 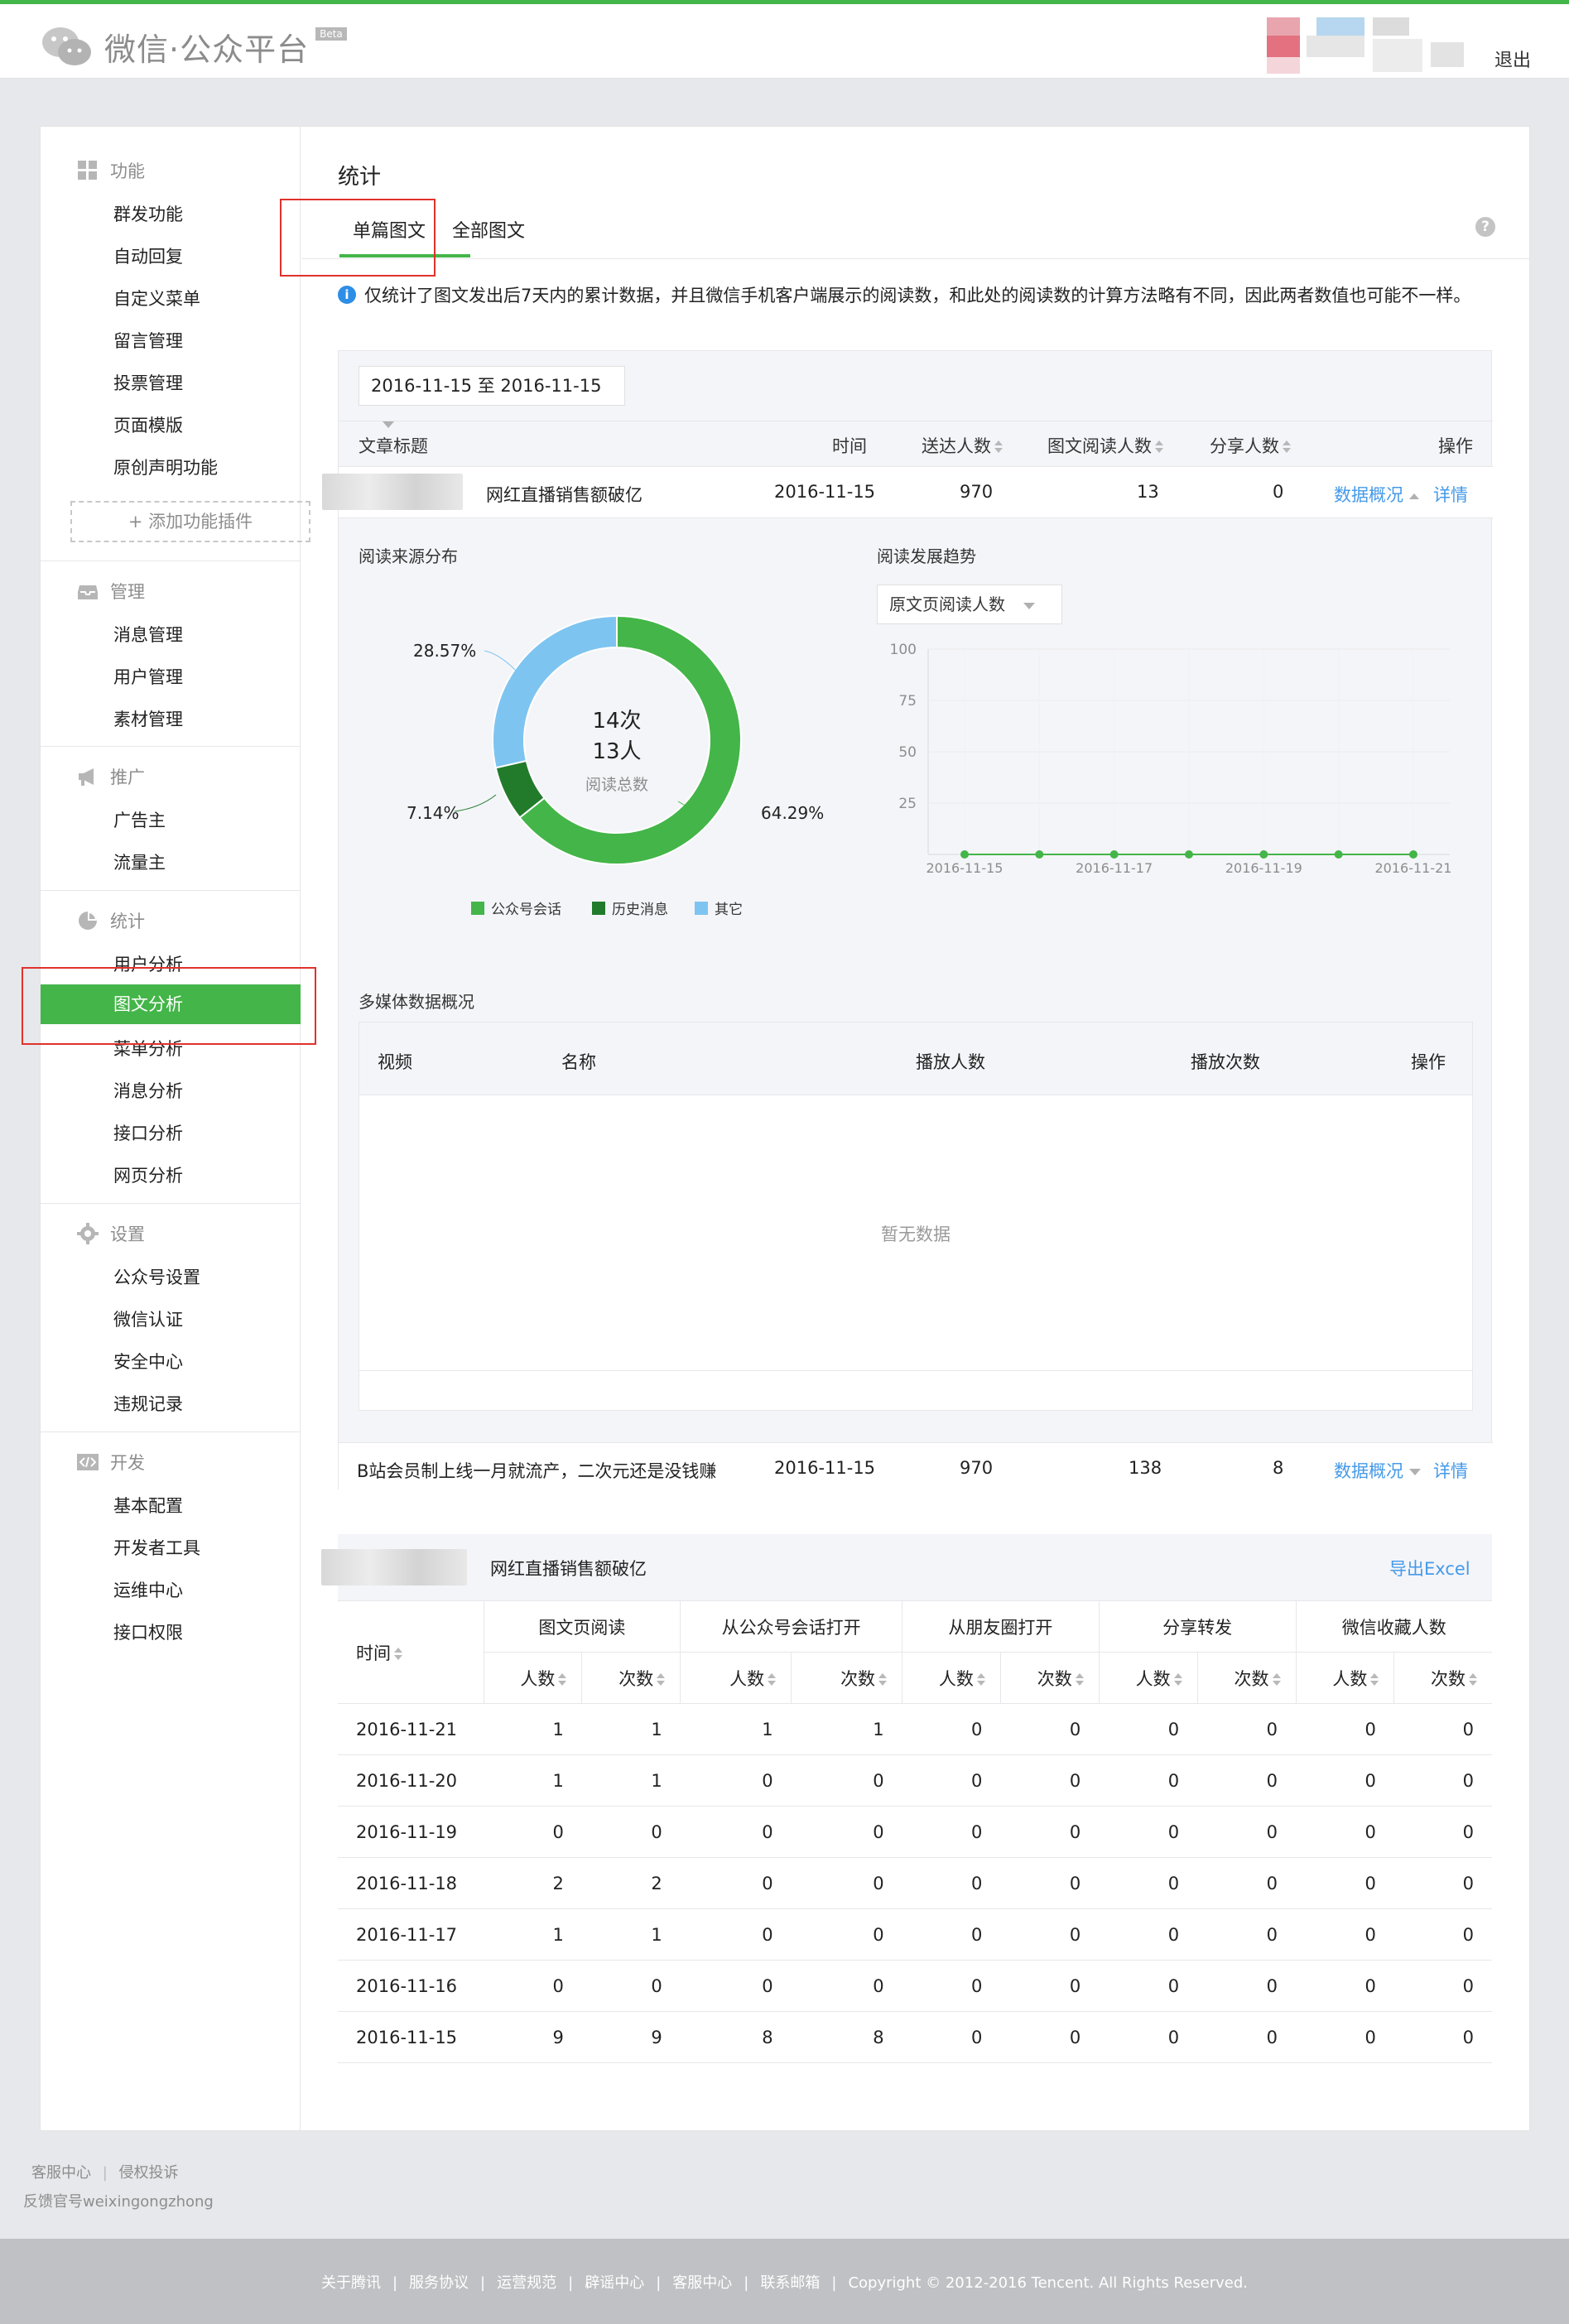 I want to click on bottom-link: 运营规范, so click(x=526, y=2283).